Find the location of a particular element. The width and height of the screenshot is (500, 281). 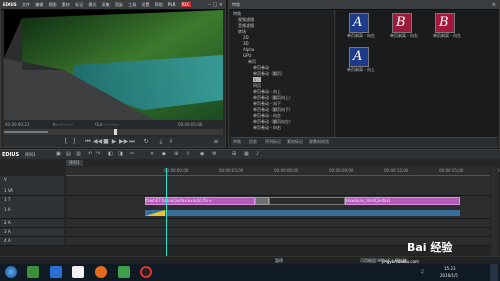

timeline-cursor is located at coordinates (166, 214).